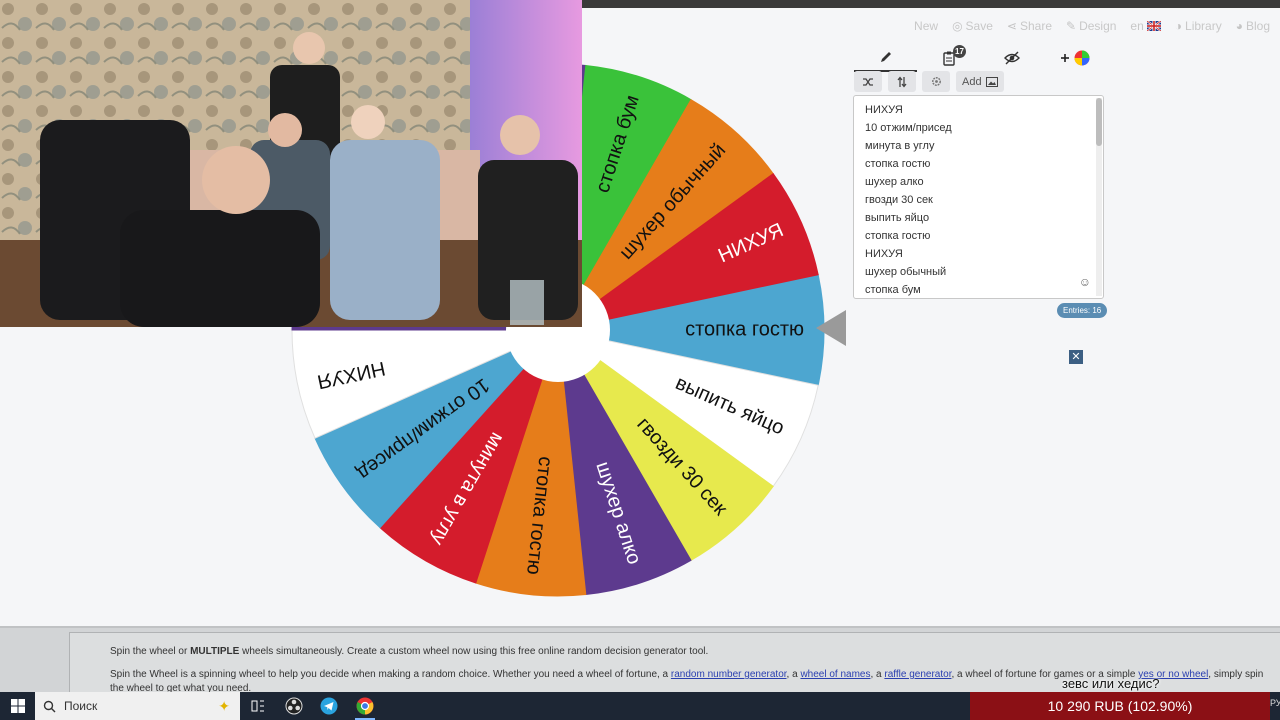  I want to click on site-nav: New ◎ Save ⋖ Share ✎ Design en ◑ Library ◕ Blog, so click(1092, 26).